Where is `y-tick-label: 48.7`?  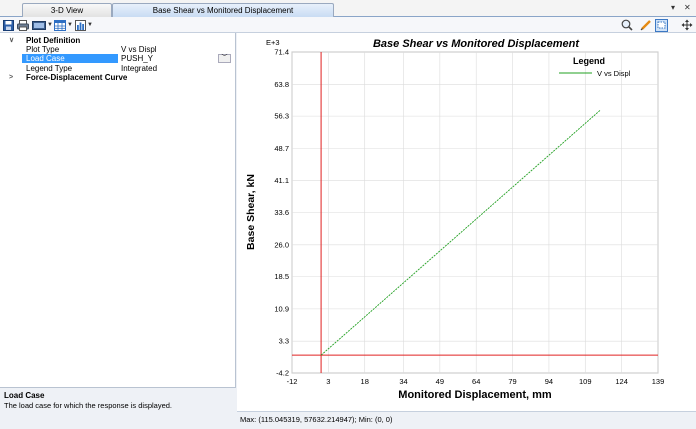
y-tick-label: 48.7 is located at coordinates (281, 148).